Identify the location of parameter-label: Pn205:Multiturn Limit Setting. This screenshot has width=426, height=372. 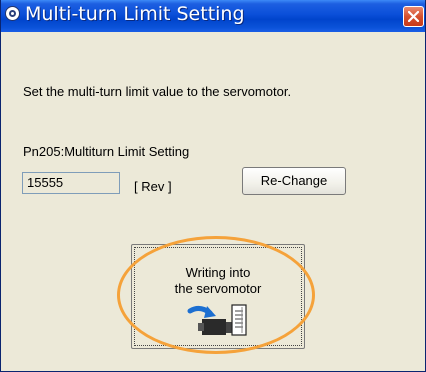
(106, 151).